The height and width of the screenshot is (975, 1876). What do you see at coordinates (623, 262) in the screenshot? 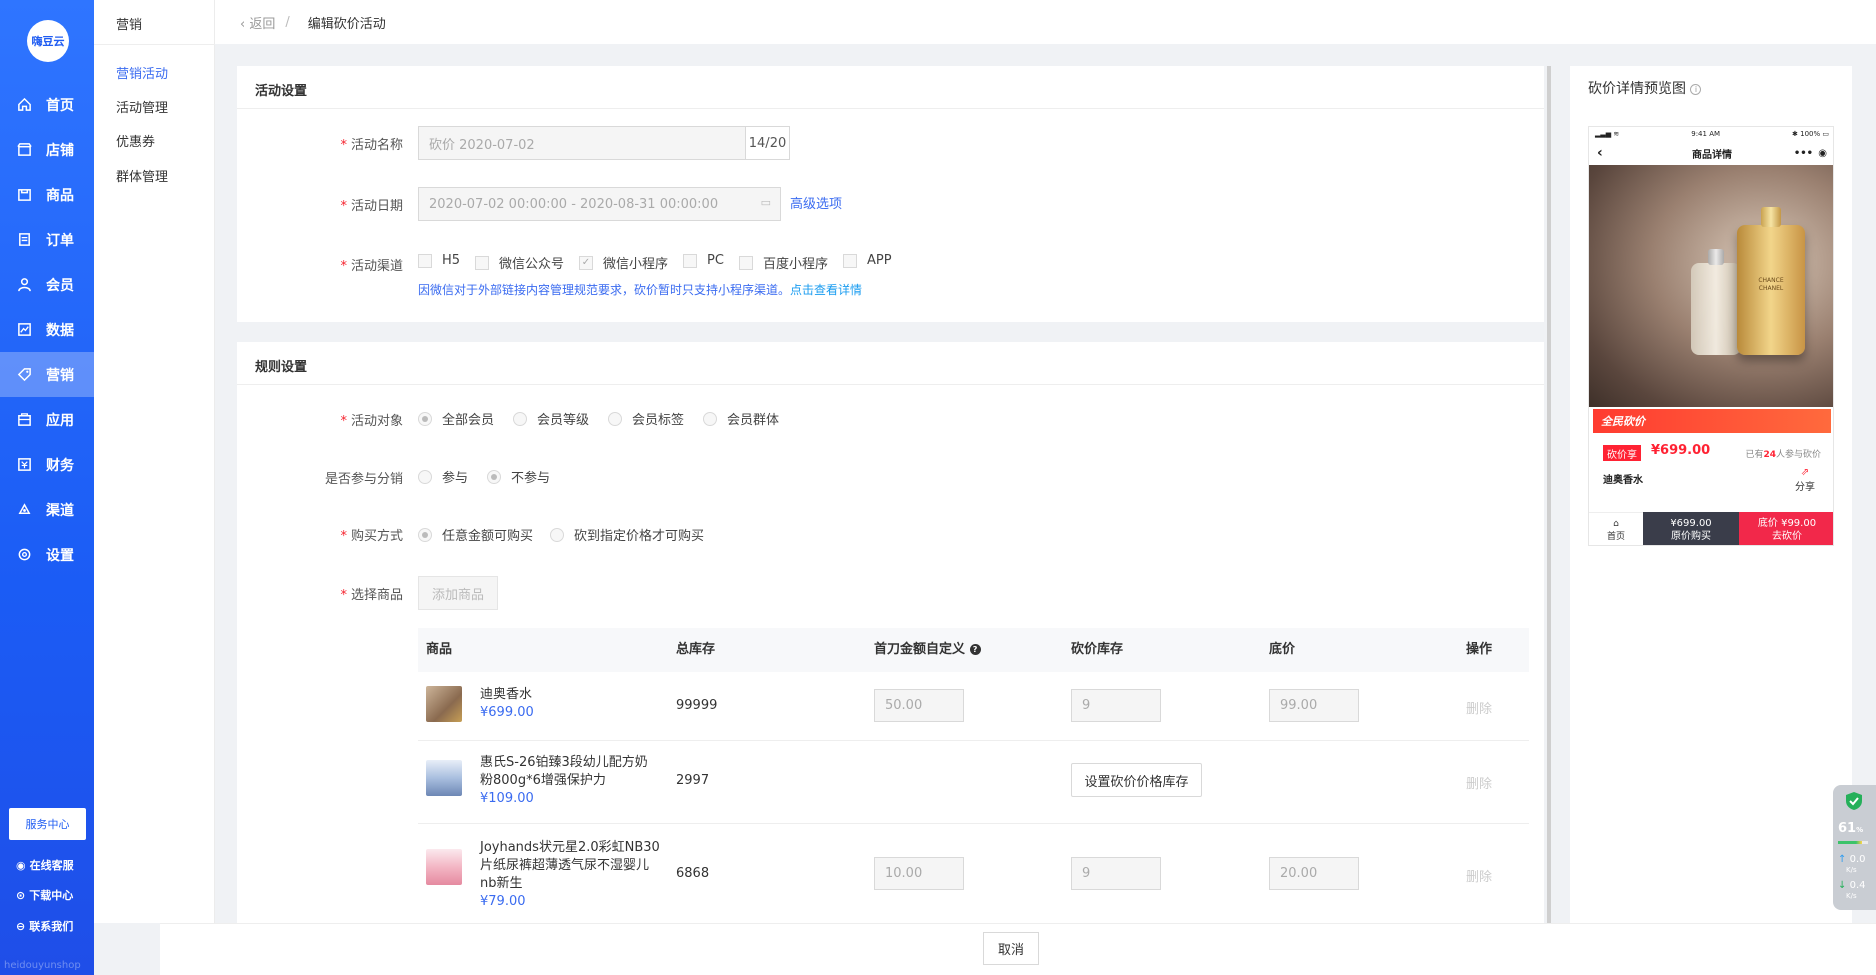
I see `channel-checkbox-wechat-mini: ✓ 微信小程序` at bounding box center [623, 262].